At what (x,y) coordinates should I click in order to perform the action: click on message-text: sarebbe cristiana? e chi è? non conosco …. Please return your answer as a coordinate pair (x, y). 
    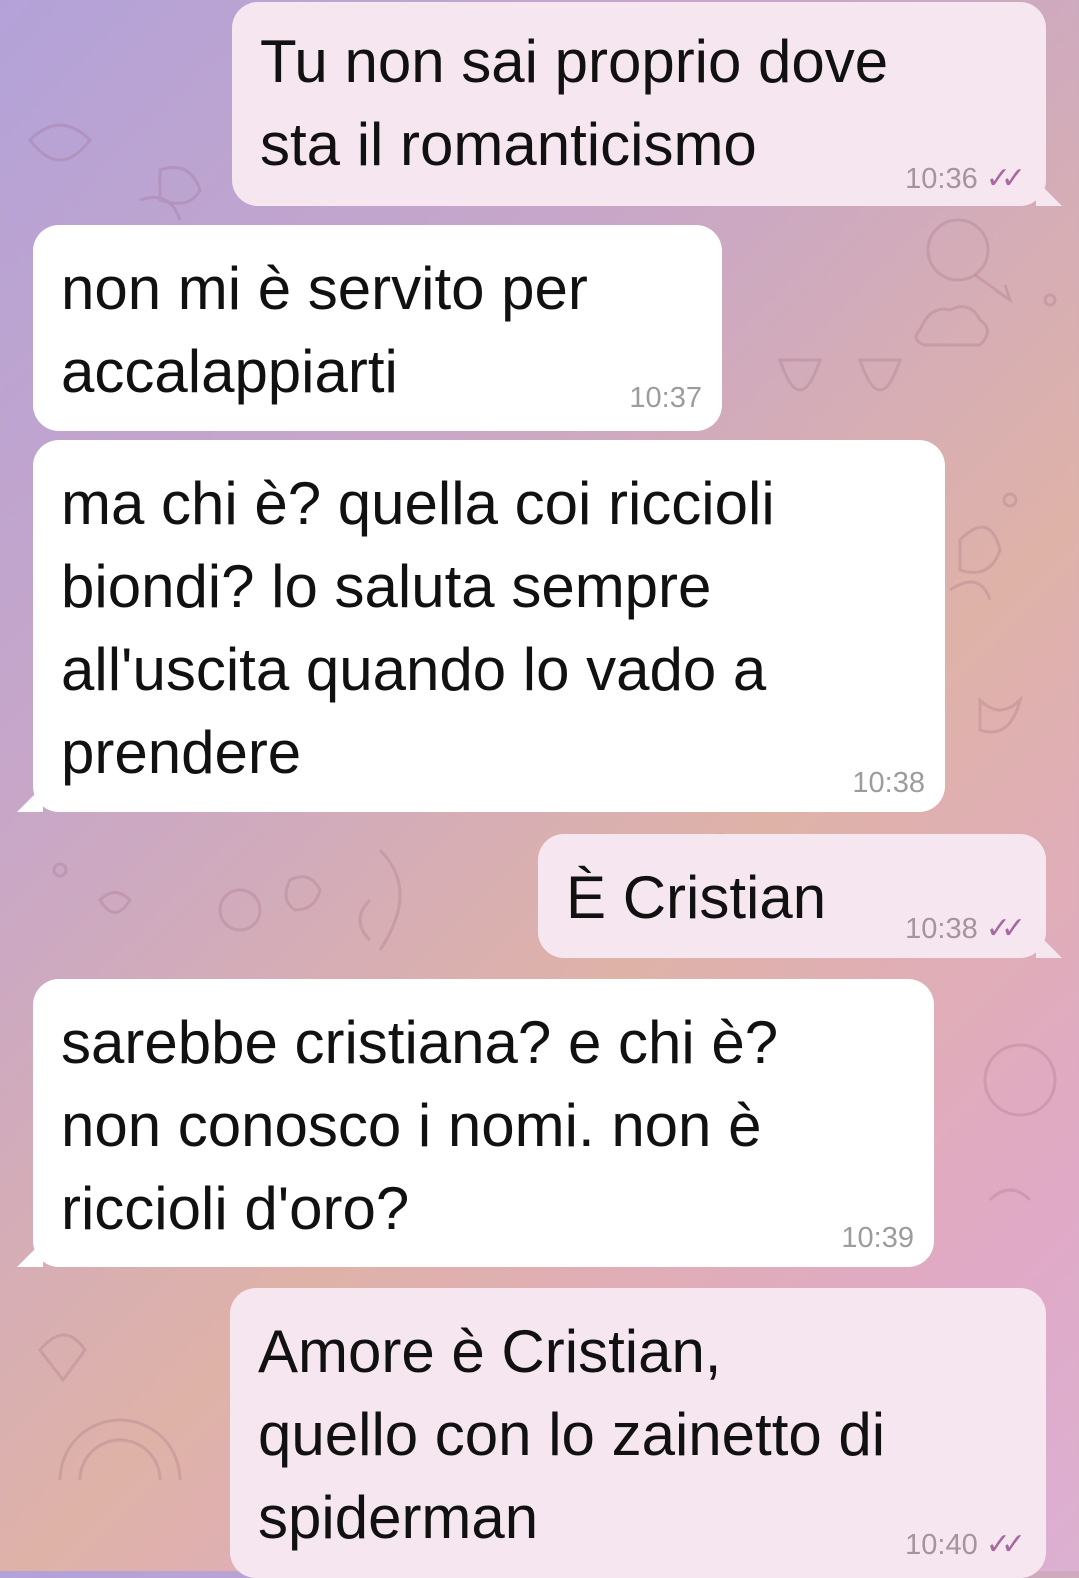
    Looking at the image, I should click on (420, 1125).